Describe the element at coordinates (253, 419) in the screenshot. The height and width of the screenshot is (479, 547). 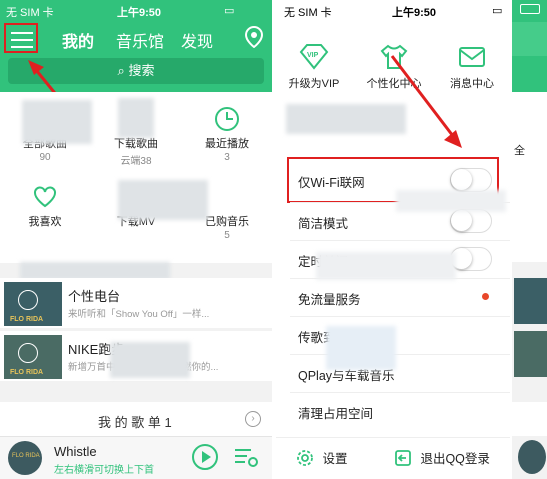
I see `chevron-right-icon: ›` at that location.